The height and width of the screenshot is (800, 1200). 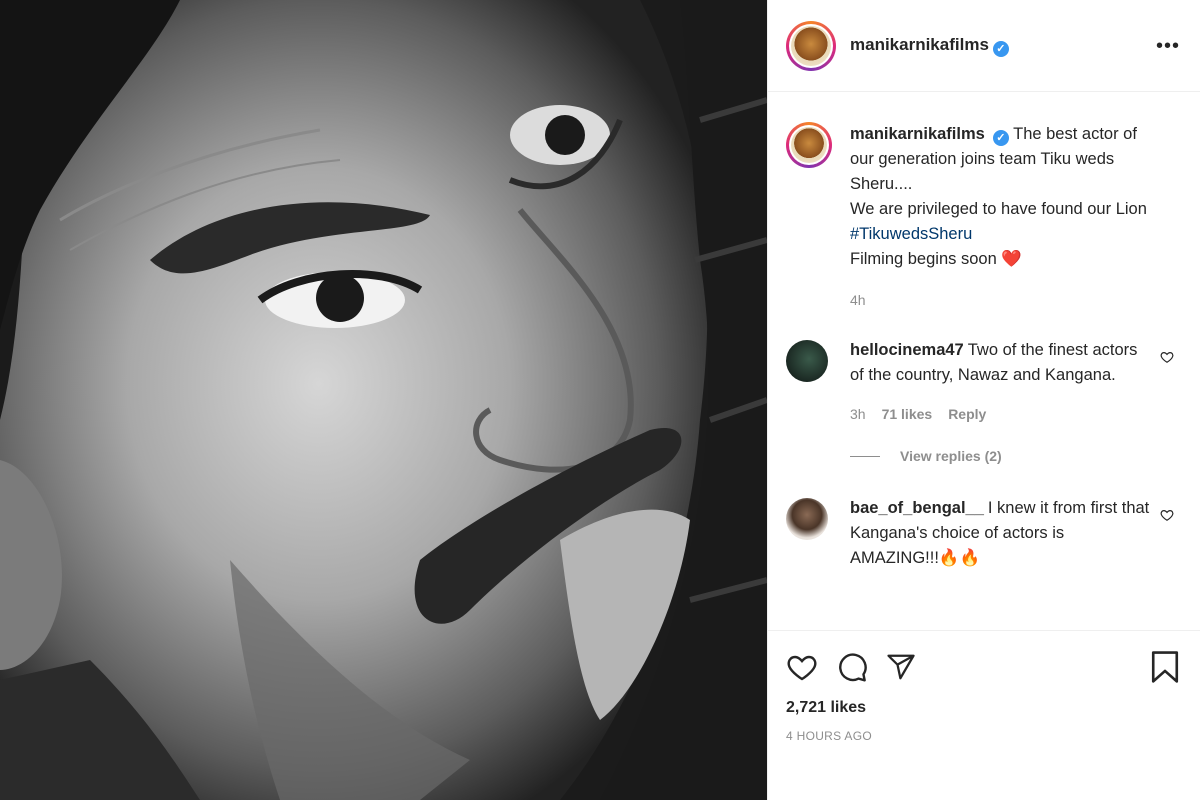 I want to click on author-avatar, so click(x=811, y=45).